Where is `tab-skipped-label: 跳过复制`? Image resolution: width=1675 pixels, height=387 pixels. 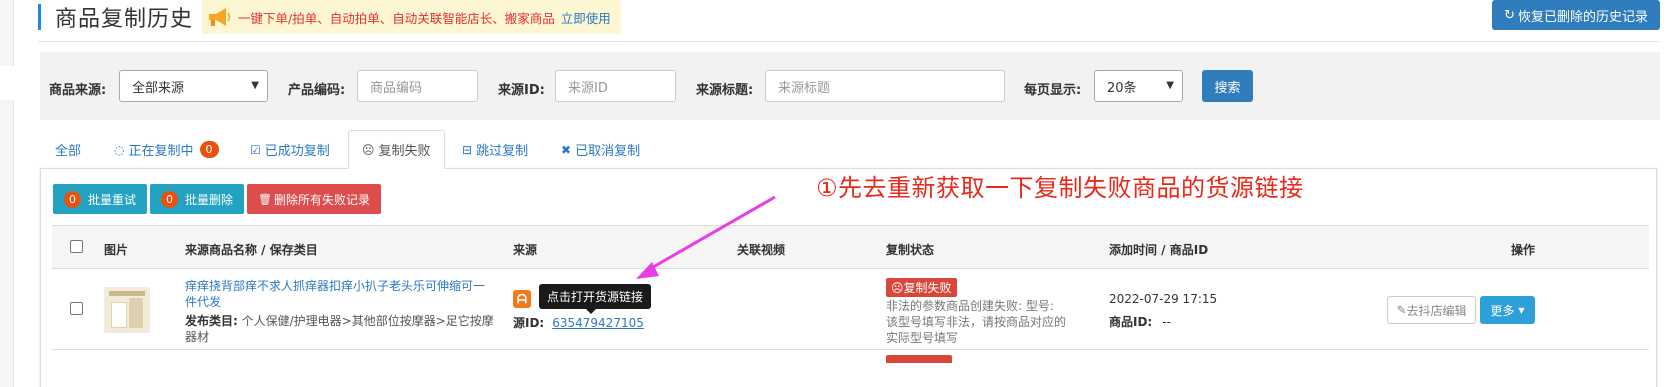
tab-skipped-label: 跳过复制 is located at coordinates (502, 151).